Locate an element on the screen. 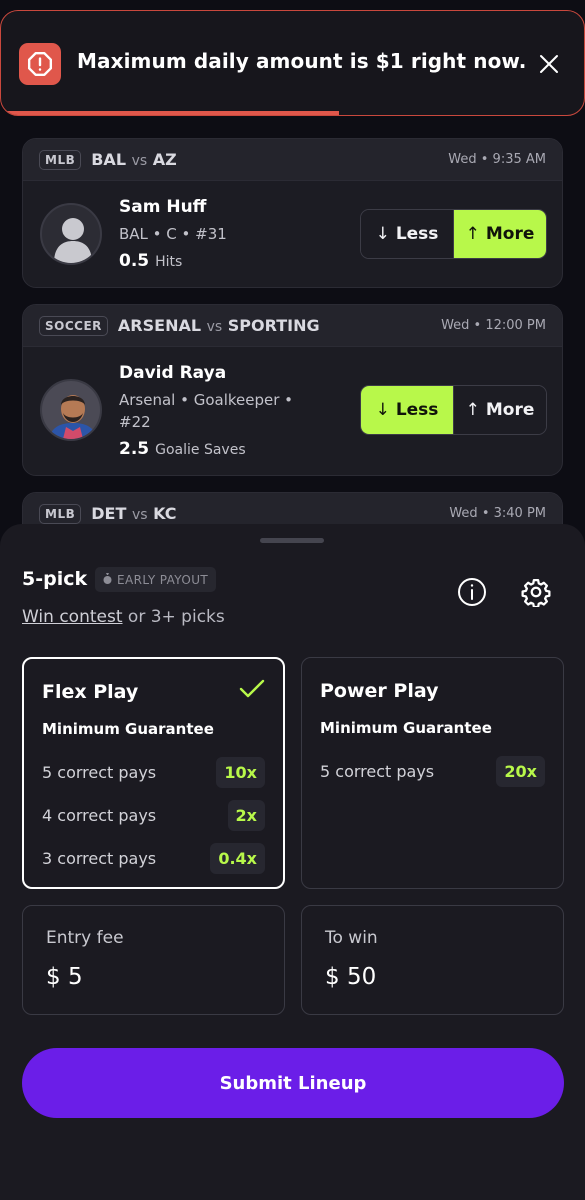 This screenshot has height=1200, width=585. payout-row: 4 correct pays 2x is located at coordinates (153, 815).